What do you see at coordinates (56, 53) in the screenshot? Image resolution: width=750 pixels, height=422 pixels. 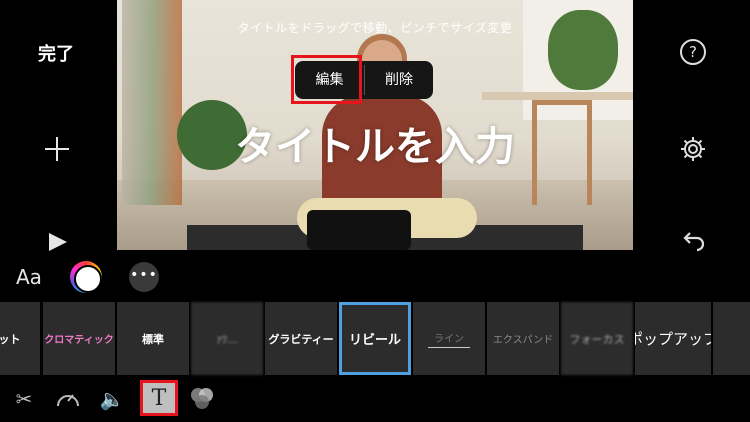 I see `done-button: 完了` at bounding box center [56, 53].